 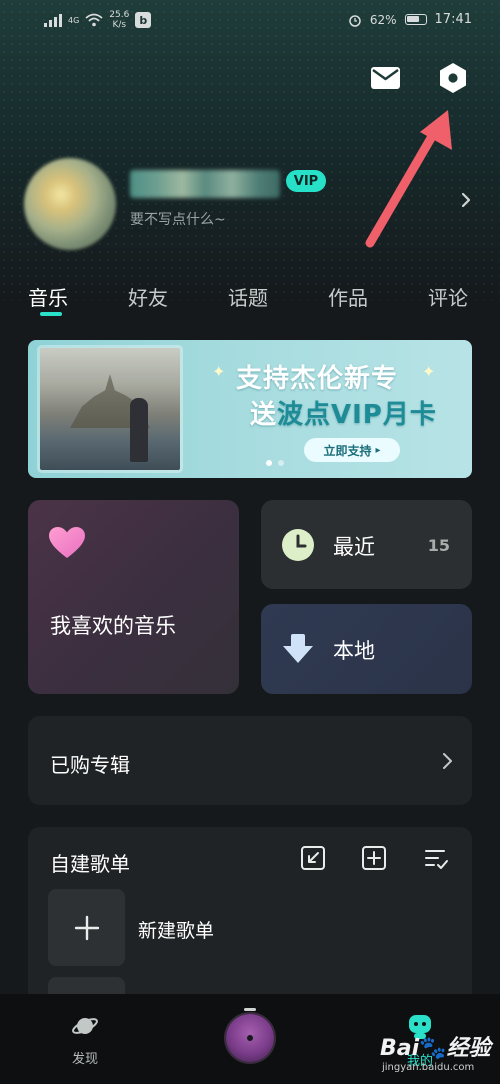 What do you see at coordinates (90, 765) in the screenshot?
I see `purchased-albums-label: 已购专辑` at bounding box center [90, 765].